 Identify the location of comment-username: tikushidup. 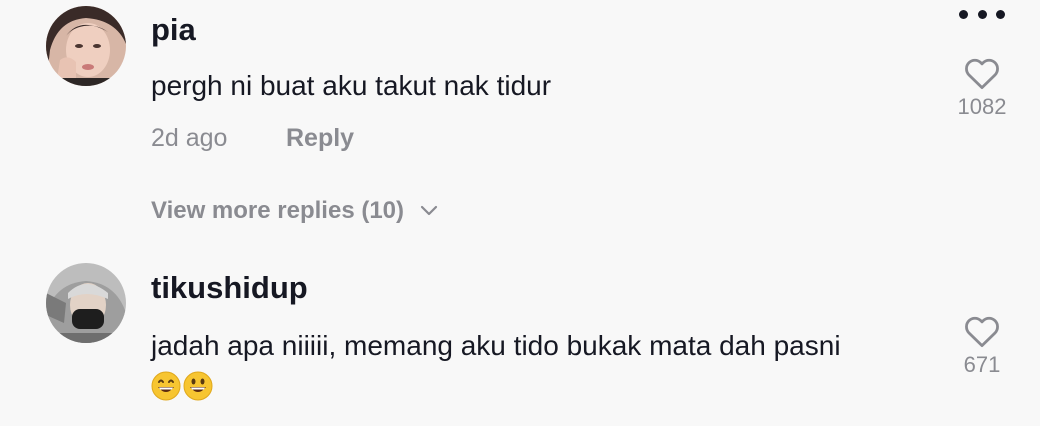
(229, 288).